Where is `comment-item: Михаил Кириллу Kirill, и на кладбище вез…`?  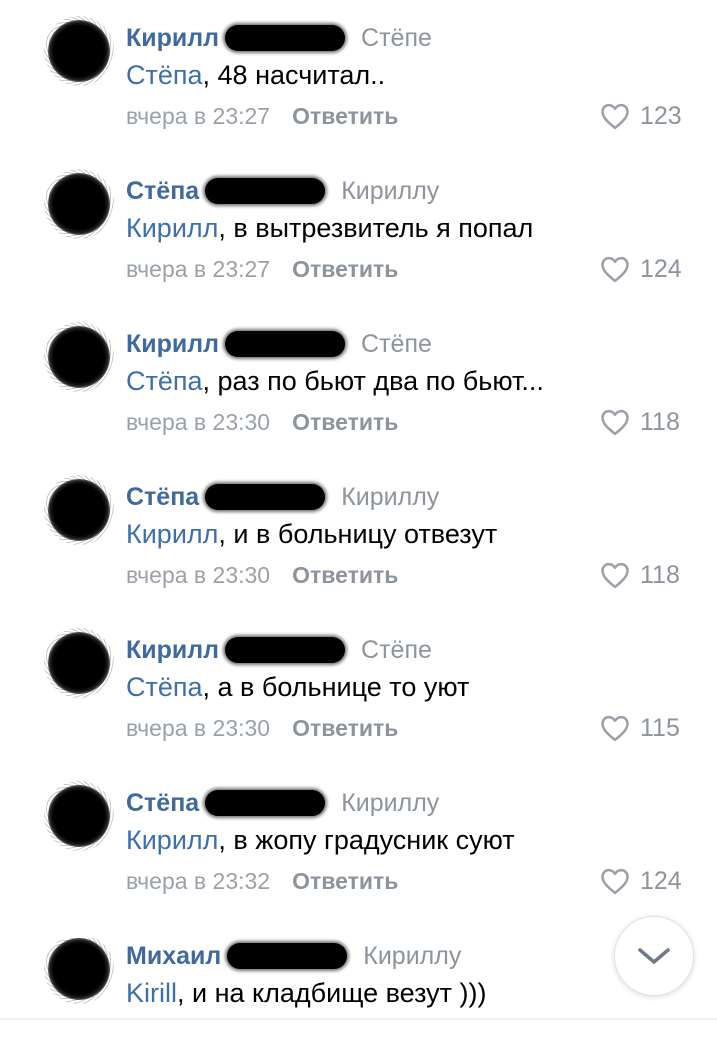 comment-item: Михаил Кириллу Kirill, и на кладбище вез… is located at coordinates (358, 978).